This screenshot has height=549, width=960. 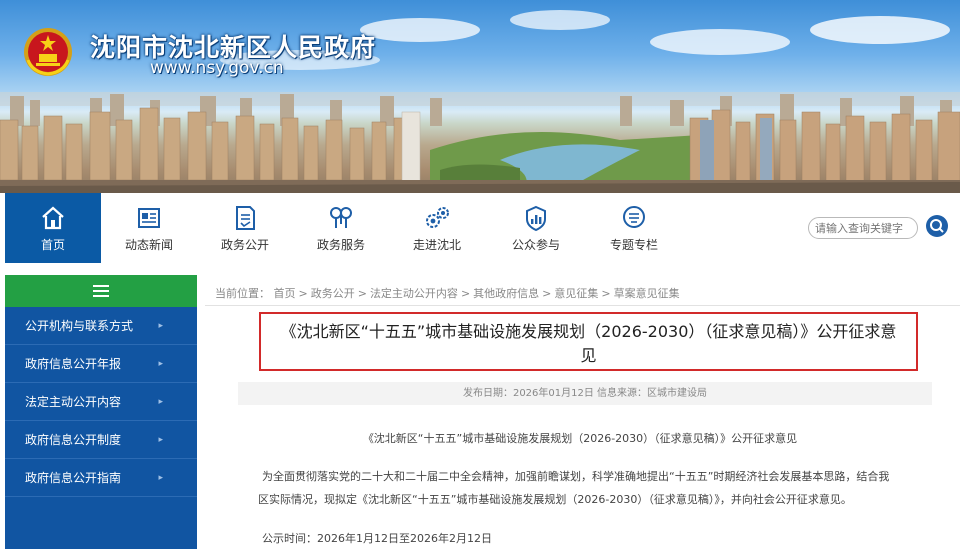 I want to click on sidebar-item-label: 法定主动公开内容, so click(x=73, y=402).